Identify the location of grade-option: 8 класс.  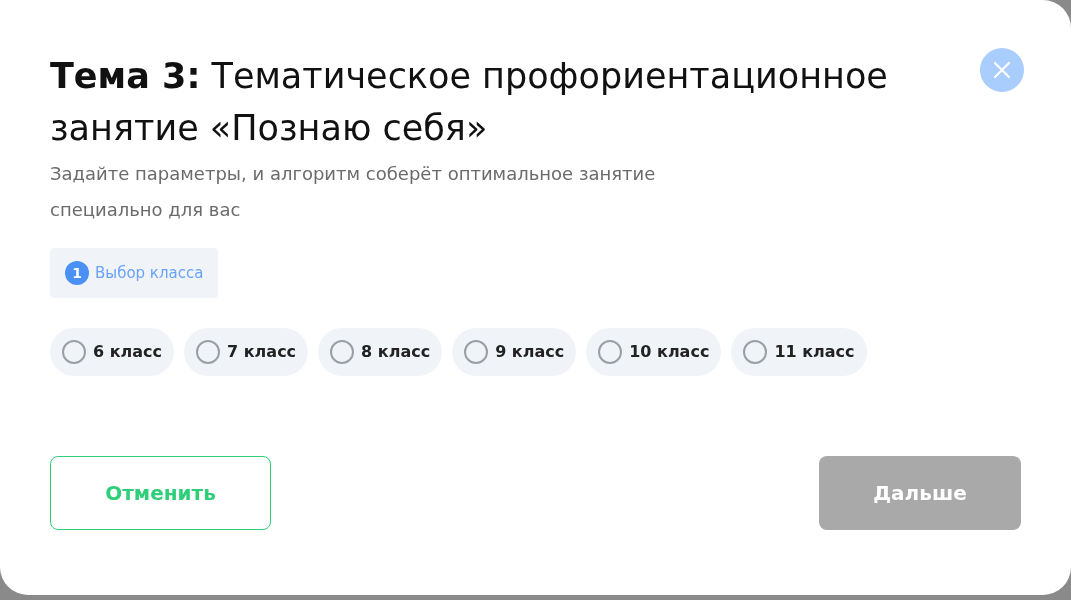
(380, 352).